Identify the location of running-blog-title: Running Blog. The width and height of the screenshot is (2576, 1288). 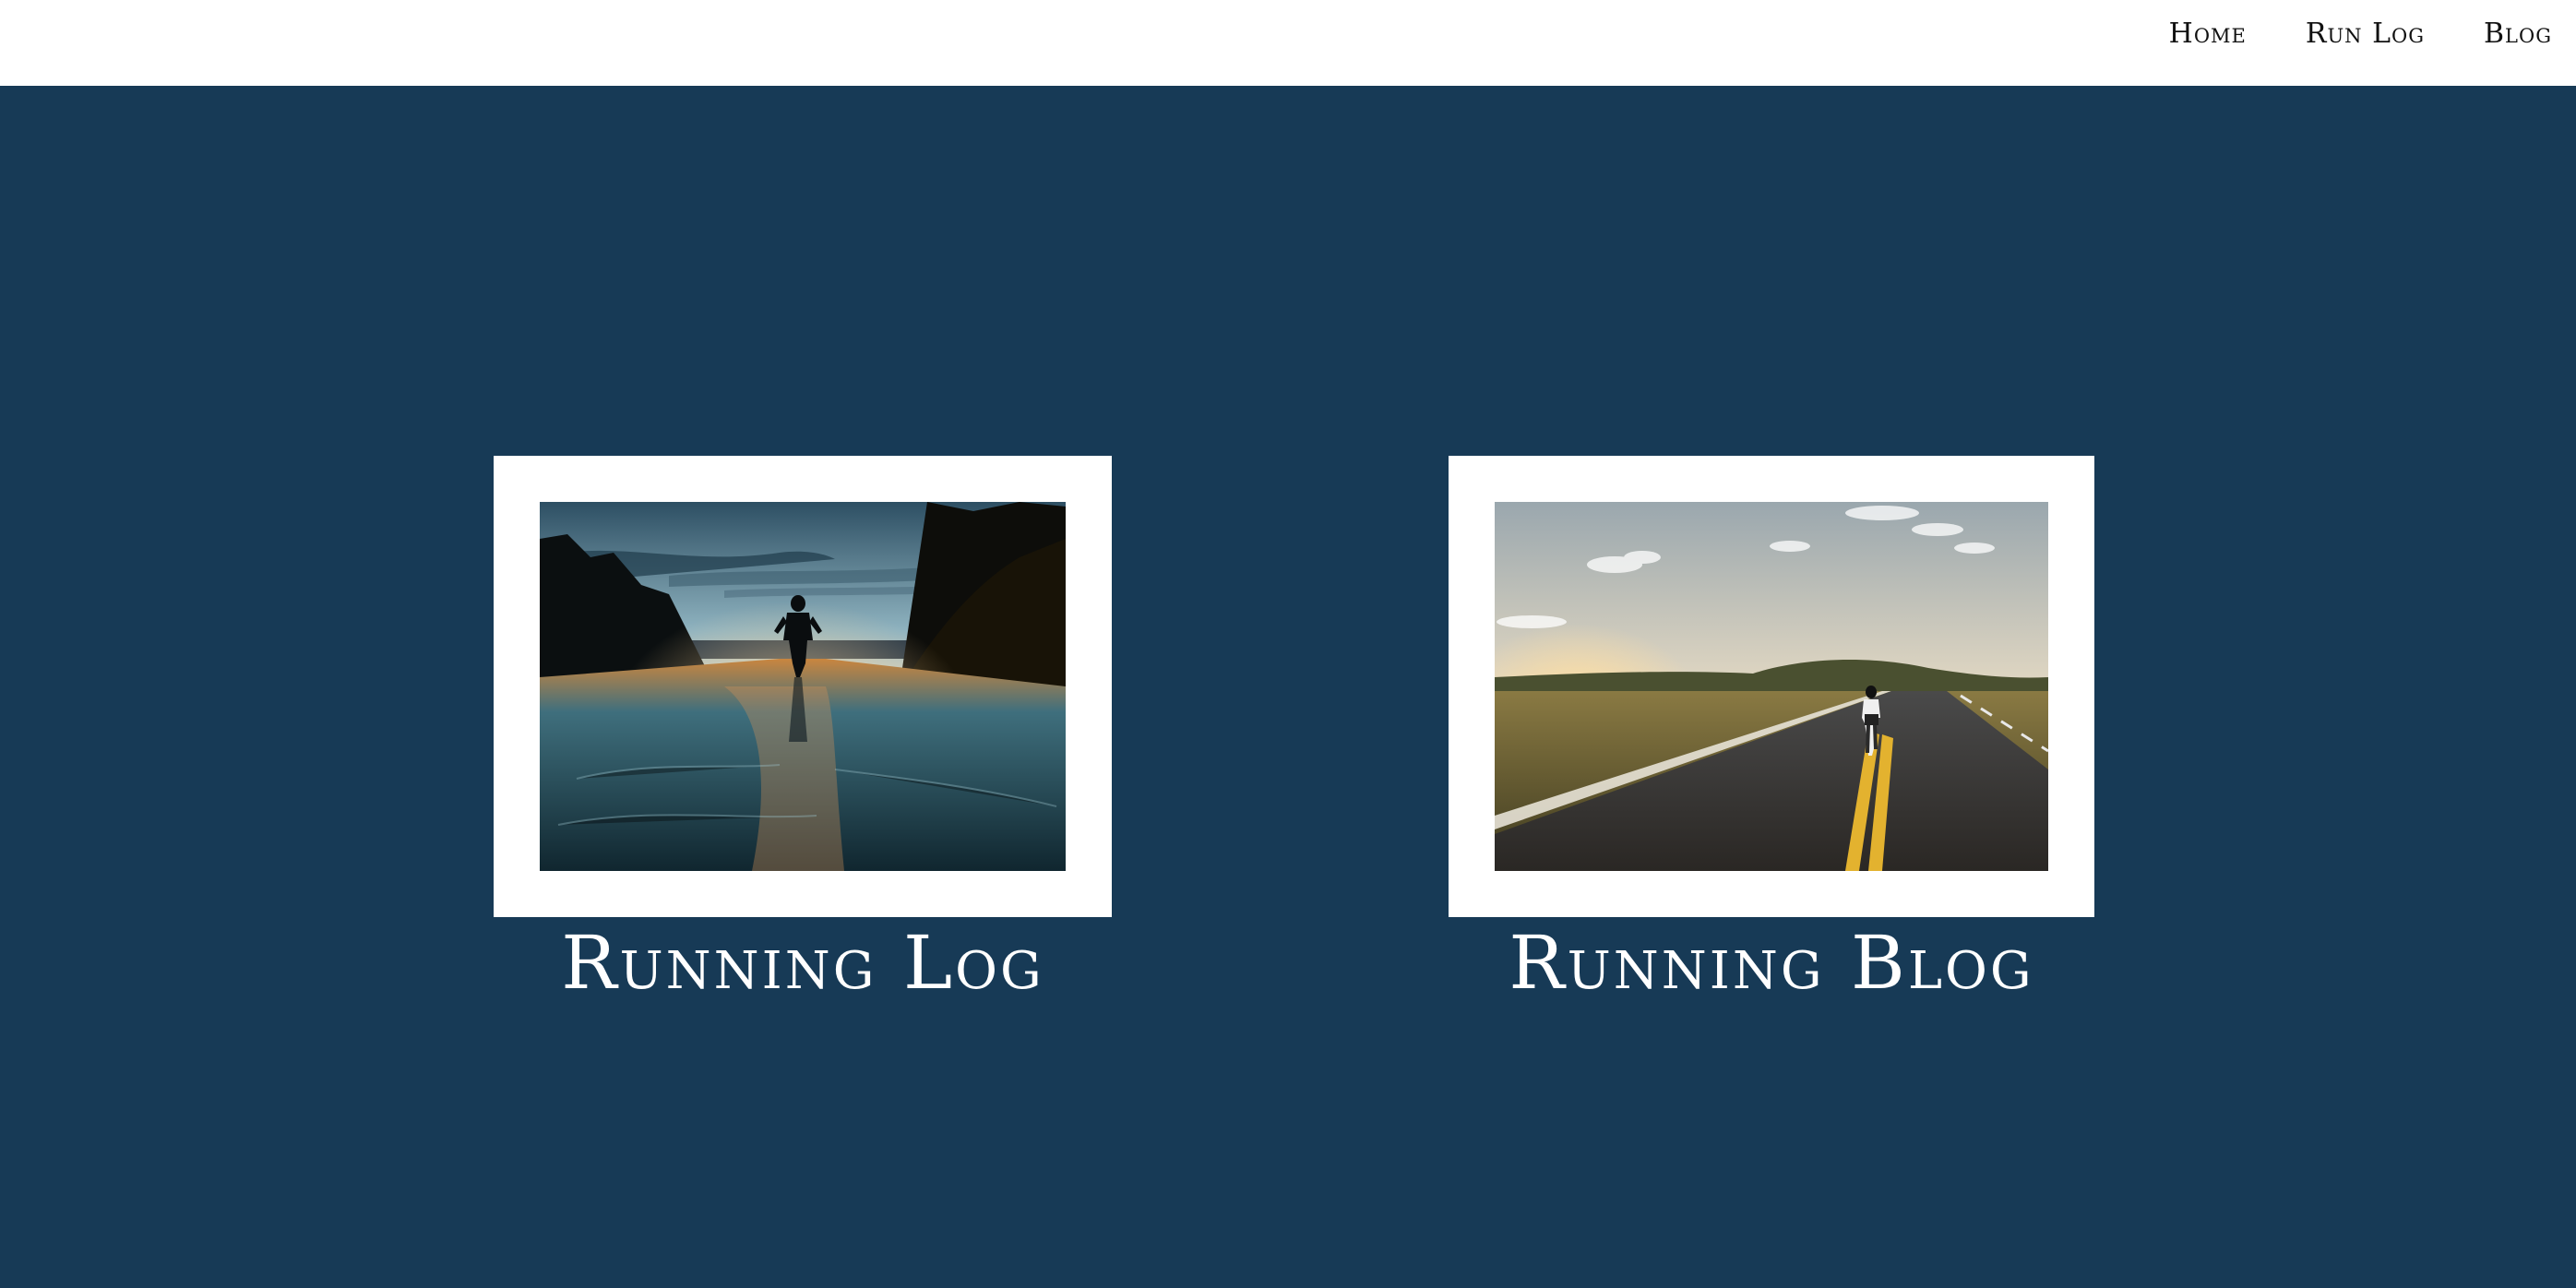
(1771, 963).